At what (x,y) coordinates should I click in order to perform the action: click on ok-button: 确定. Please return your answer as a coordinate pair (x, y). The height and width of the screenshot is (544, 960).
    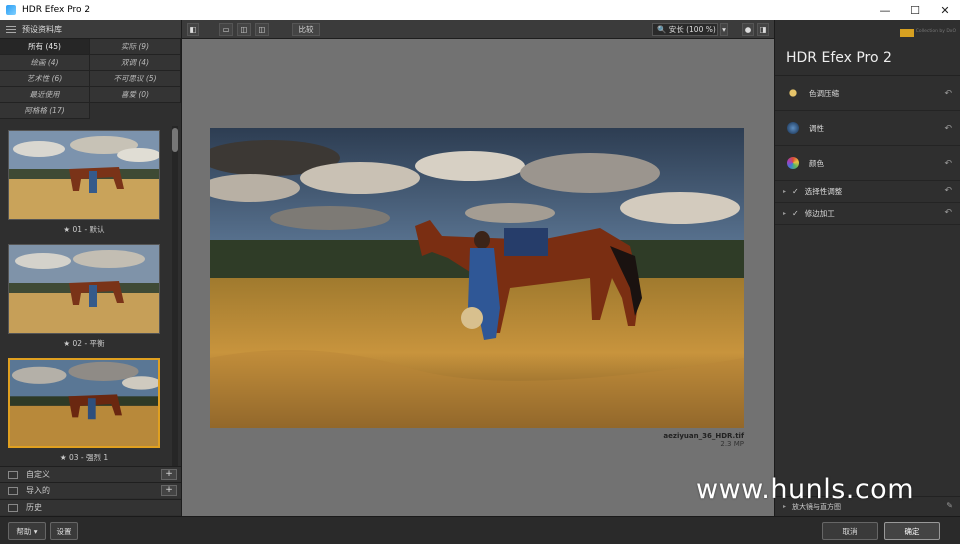
    Looking at the image, I should click on (912, 531).